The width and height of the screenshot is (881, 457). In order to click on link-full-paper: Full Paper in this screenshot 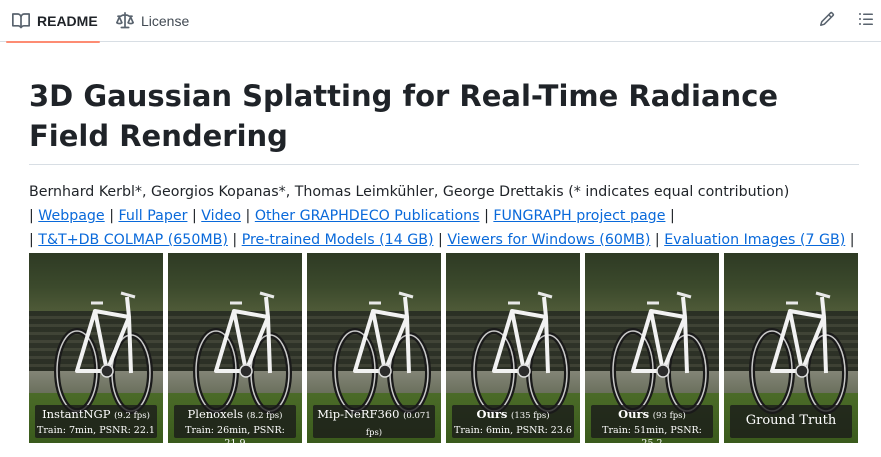, I will do `click(152, 216)`.